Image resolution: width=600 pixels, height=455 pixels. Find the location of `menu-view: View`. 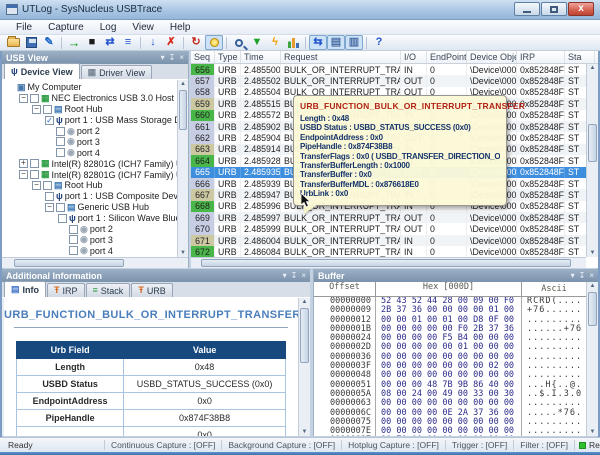

menu-view: View is located at coordinates (143, 27).